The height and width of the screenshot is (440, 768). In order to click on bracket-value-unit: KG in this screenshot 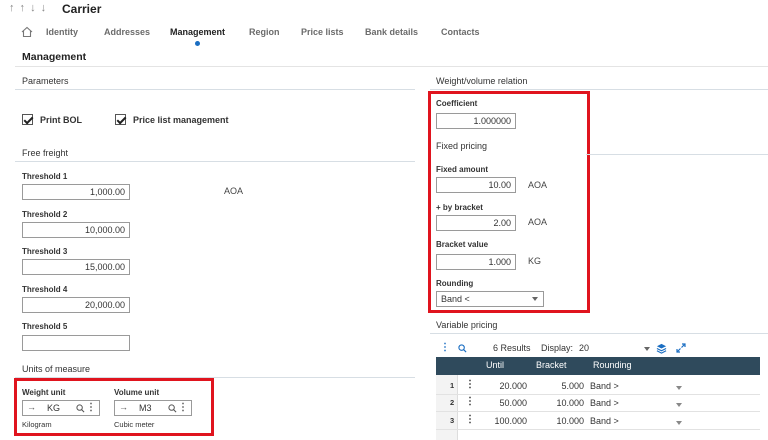, I will do `click(535, 261)`.